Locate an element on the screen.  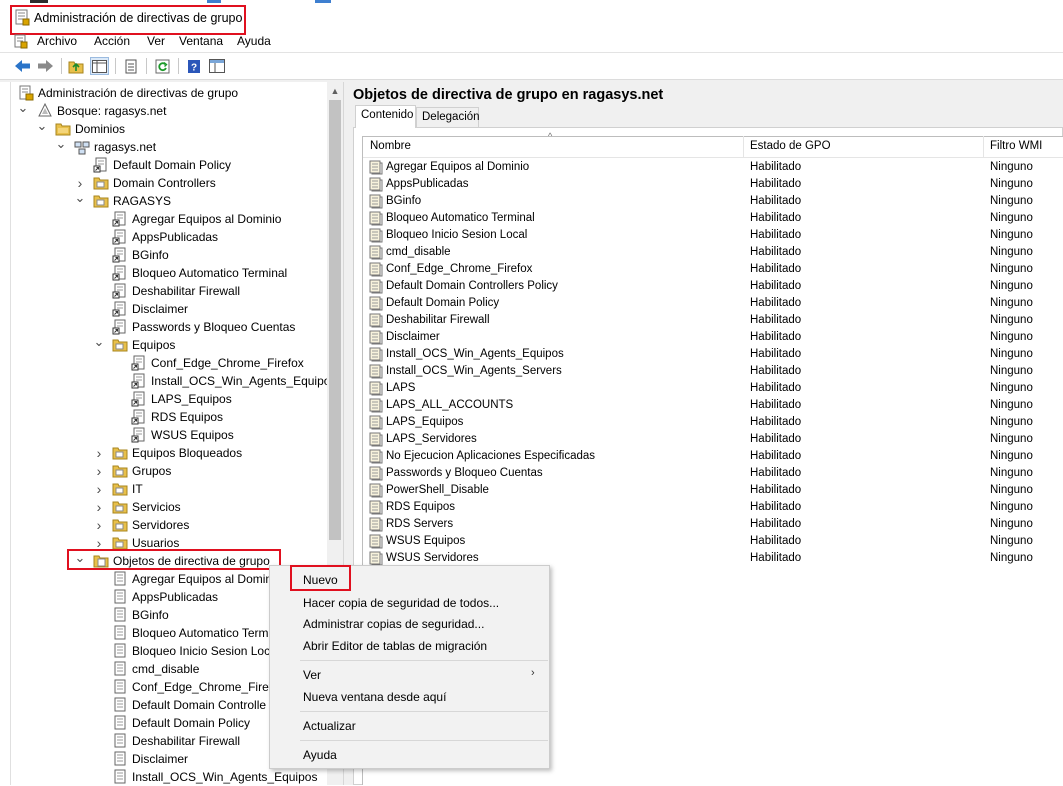
menu-archivo: Archivo is located at coordinates (57, 41).